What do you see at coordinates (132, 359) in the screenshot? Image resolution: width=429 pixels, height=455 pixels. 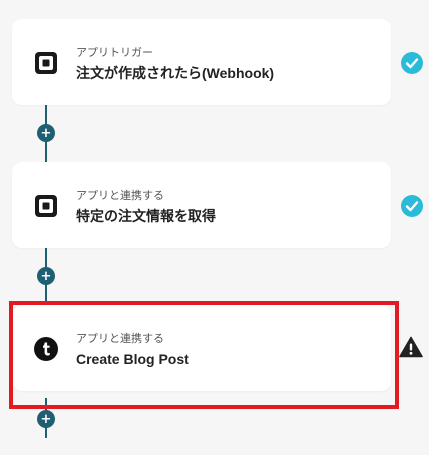 I see `step-title: Create Blog Post` at bounding box center [132, 359].